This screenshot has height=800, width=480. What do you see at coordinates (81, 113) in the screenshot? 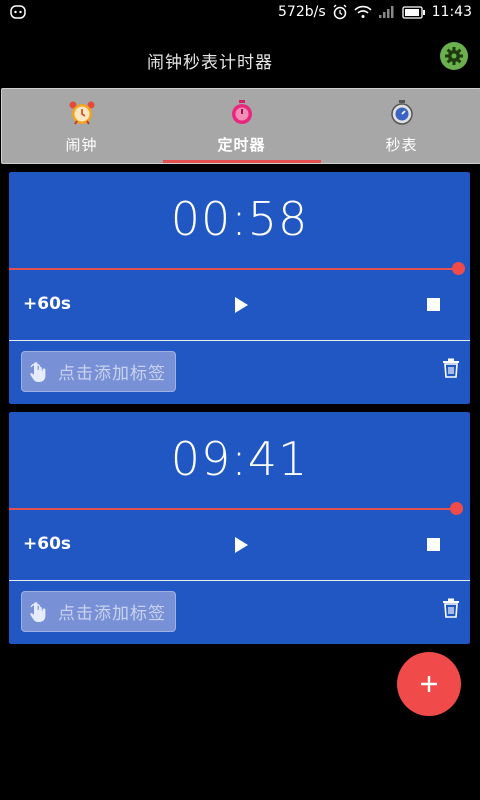
I see `alarm-clock-icon` at bounding box center [81, 113].